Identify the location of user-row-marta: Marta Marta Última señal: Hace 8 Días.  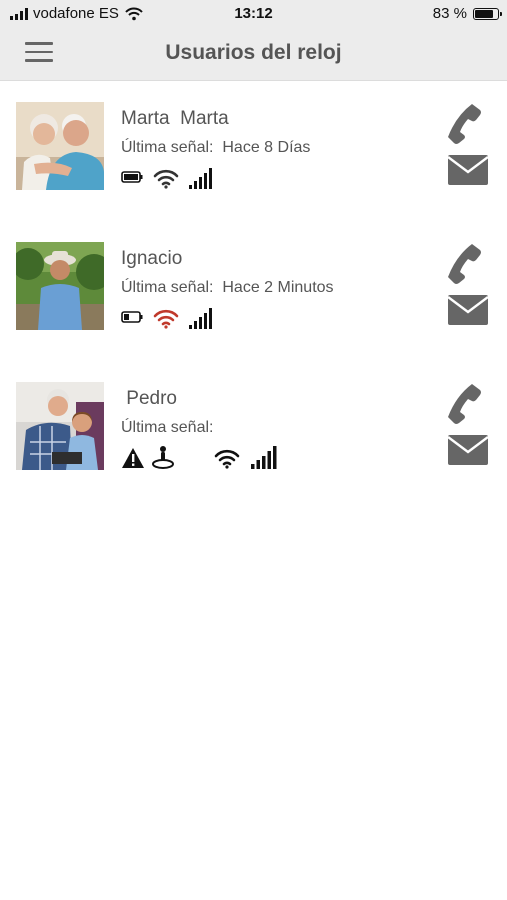
(253, 157).